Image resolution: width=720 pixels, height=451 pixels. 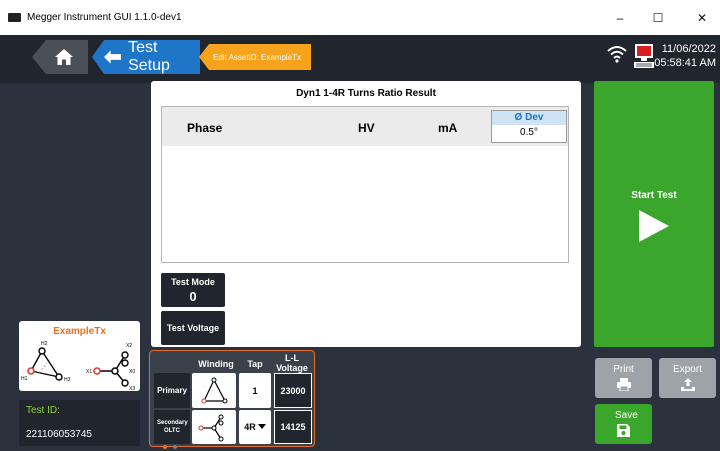 What do you see at coordinates (702, 17) in the screenshot?
I see `close-button: ✕` at bounding box center [702, 17].